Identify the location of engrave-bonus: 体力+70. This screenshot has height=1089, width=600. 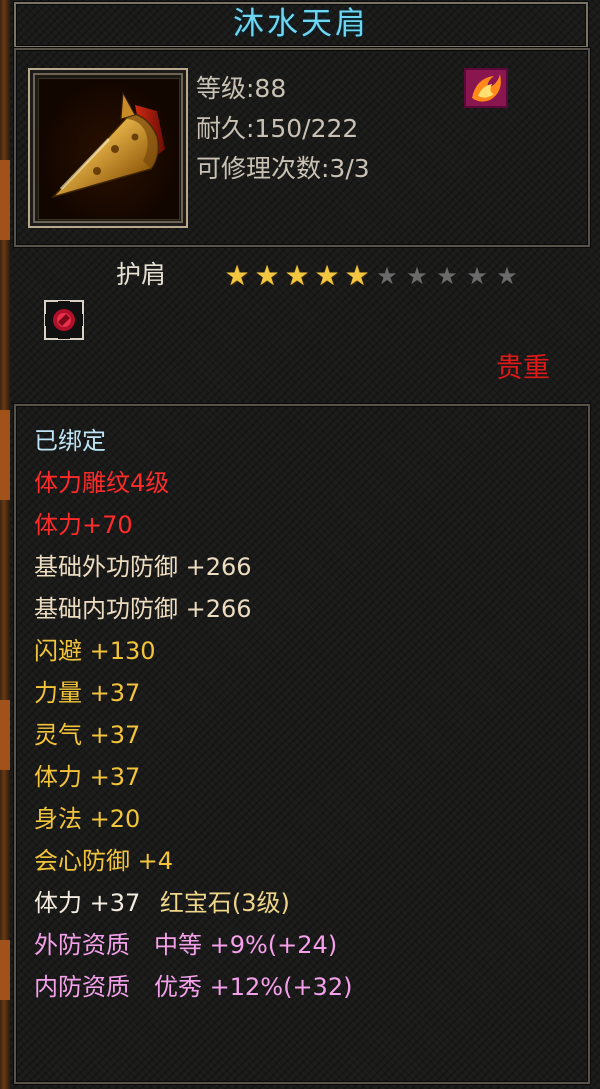
(83, 525).